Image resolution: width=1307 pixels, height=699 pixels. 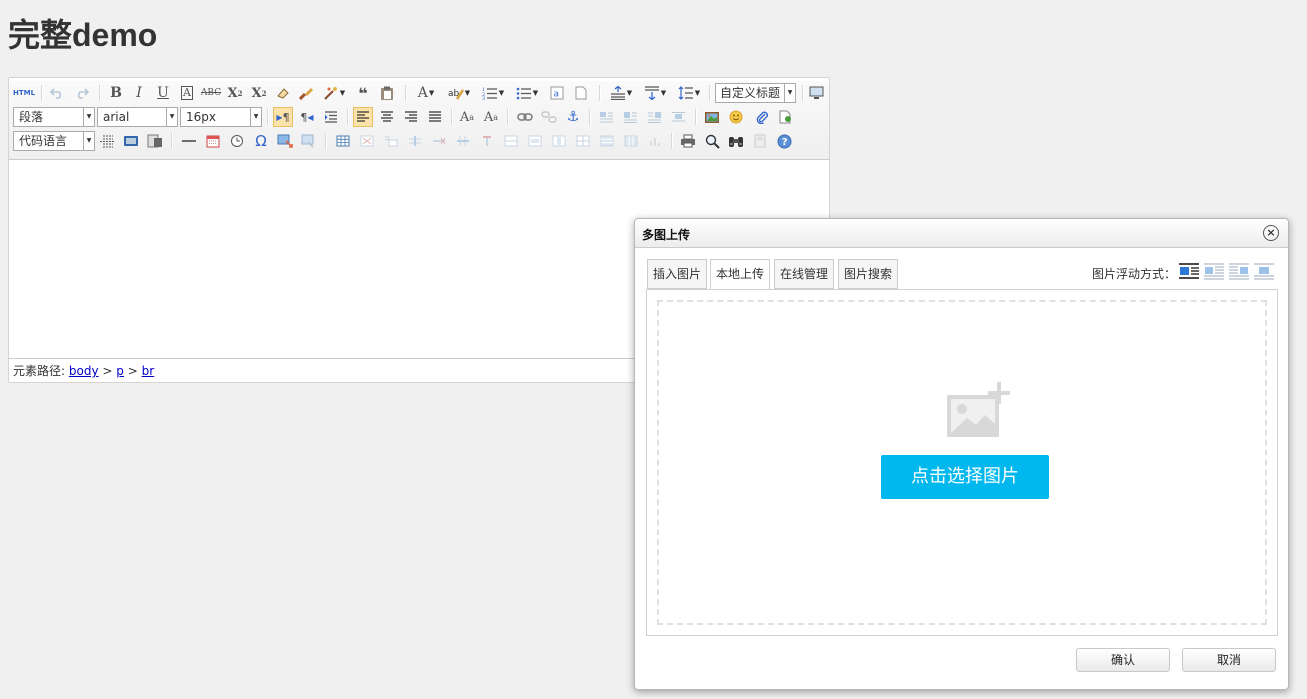 What do you see at coordinates (631, 141) in the screenshot?
I see `split-to-cols-icon` at bounding box center [631, 141].